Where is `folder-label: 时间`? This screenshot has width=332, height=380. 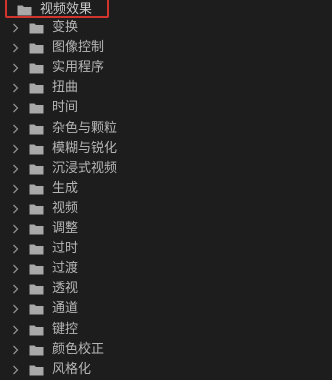
folder-label: 时间 is located at coordinates (65, 108).